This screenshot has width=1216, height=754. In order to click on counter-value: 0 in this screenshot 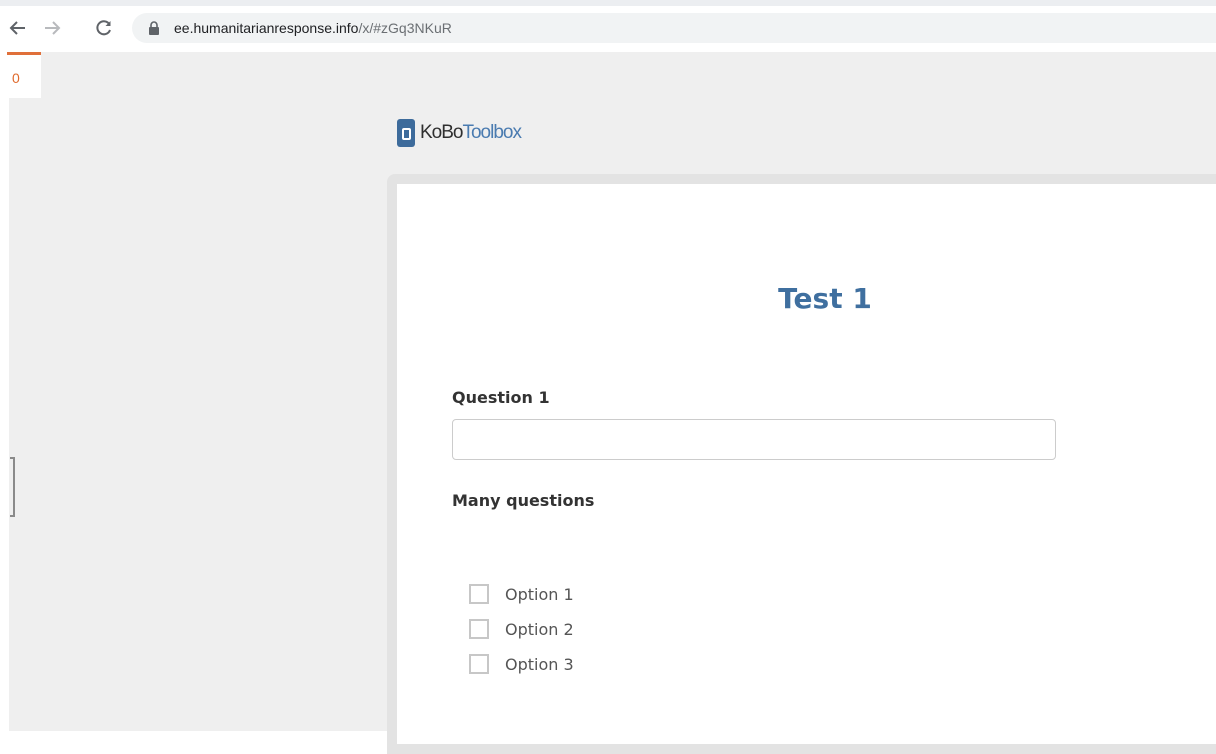, I will do `click(16, 78)`.